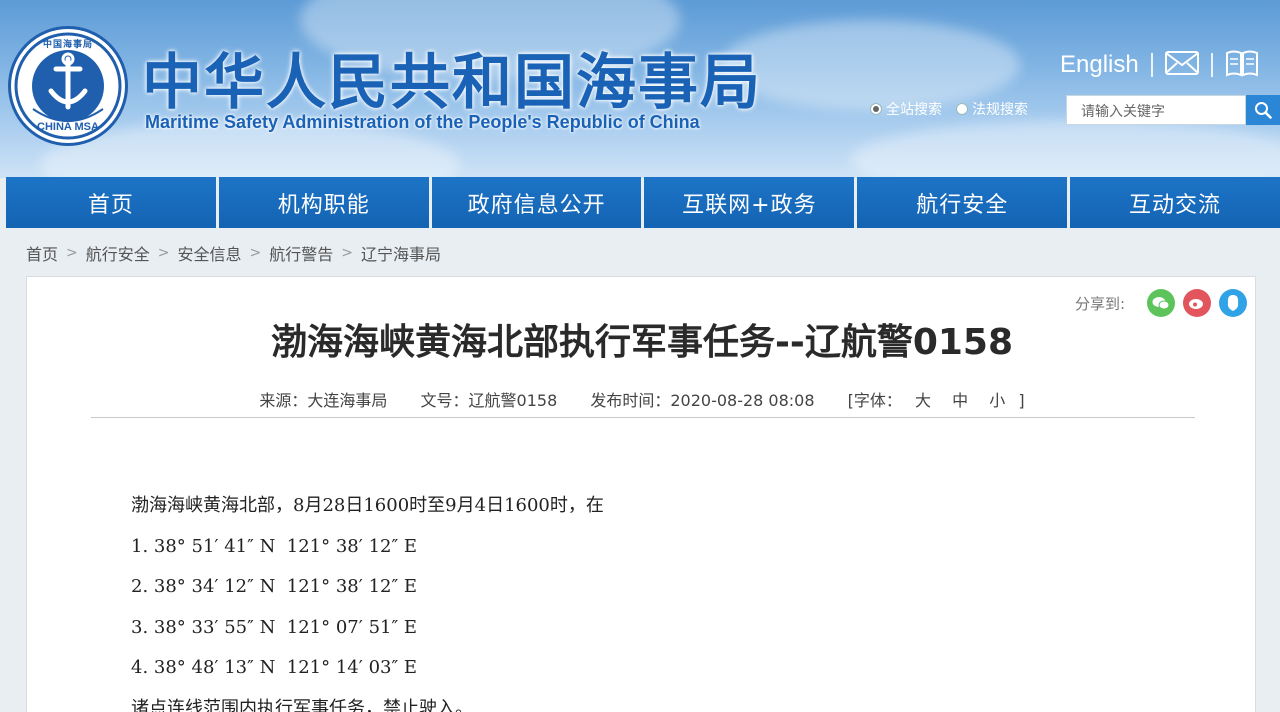 The width and height of the screenshot is (1280, 712). Describe the element at coordinates (1159, 65) in the screenshot. I see `top-links: English` at that location.